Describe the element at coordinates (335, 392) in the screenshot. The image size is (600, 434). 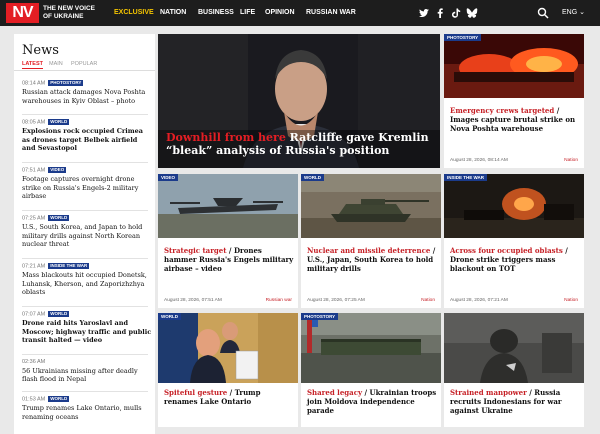
I see `headline-highlight: Shared legacy` at that location.